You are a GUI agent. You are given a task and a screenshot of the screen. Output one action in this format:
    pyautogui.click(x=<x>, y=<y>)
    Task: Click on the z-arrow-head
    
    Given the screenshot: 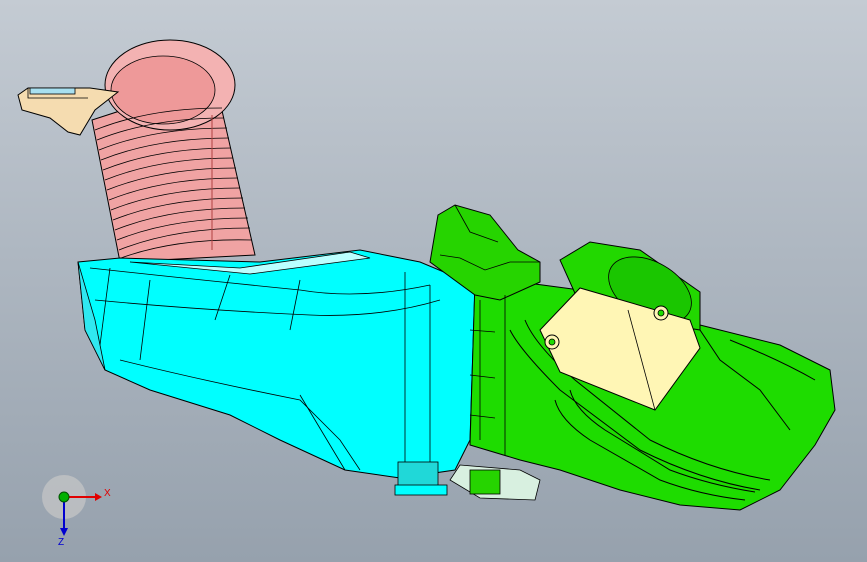 What is the action you would take?
    pyautogui.click(x=64, y=532)
    